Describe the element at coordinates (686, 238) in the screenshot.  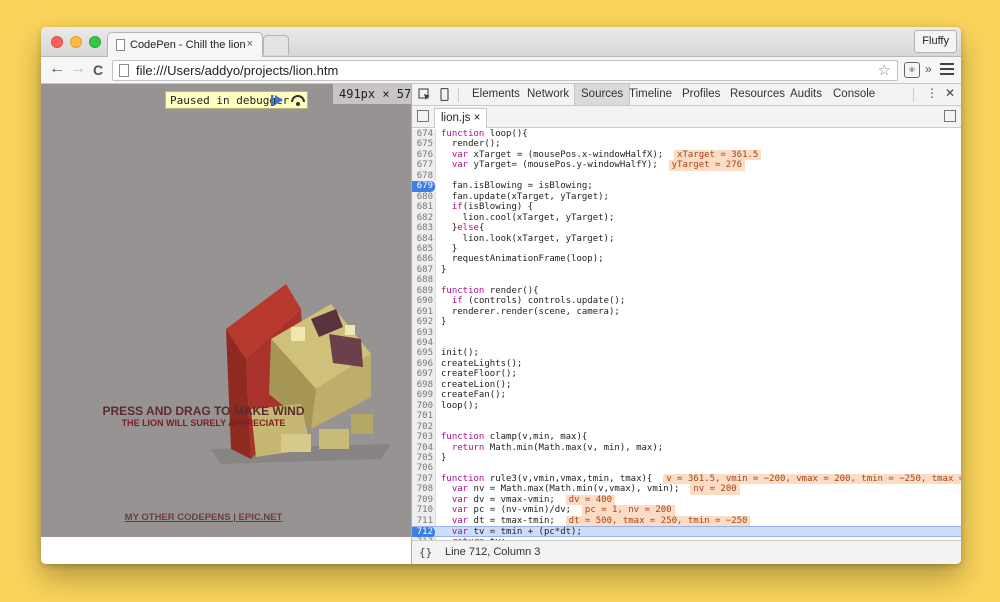
I see `code-line: 684 lion.look(xTarget, yTarget);` at that location.